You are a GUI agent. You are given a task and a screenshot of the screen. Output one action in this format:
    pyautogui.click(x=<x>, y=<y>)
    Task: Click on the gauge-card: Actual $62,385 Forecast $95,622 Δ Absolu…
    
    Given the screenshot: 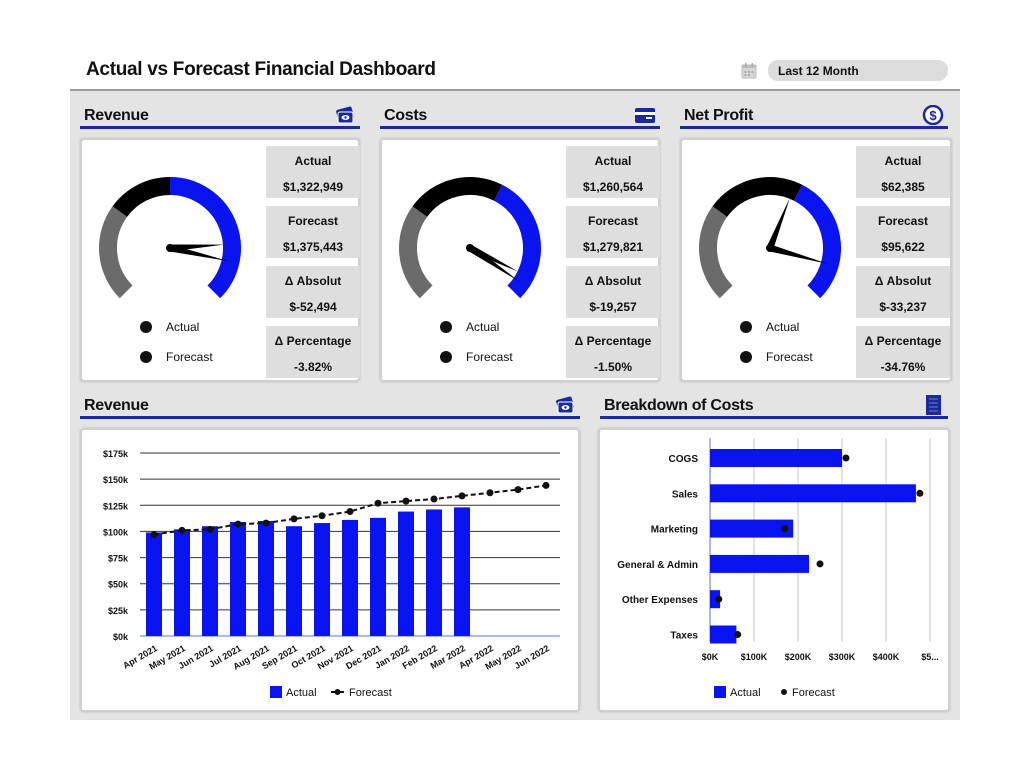 What is the action you would take?
    pyautogui.click(x=816, y=260)
    